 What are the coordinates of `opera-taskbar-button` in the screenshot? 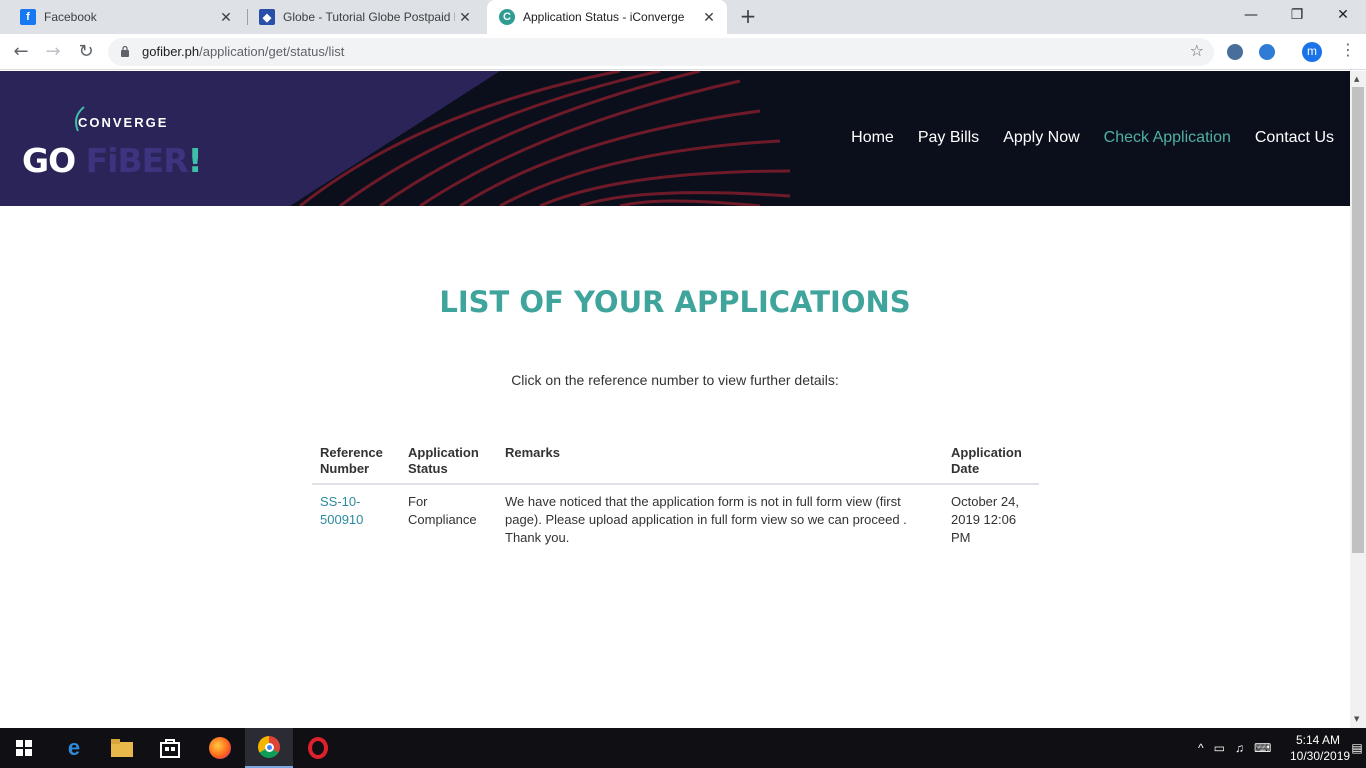 It's located at (318, 748).